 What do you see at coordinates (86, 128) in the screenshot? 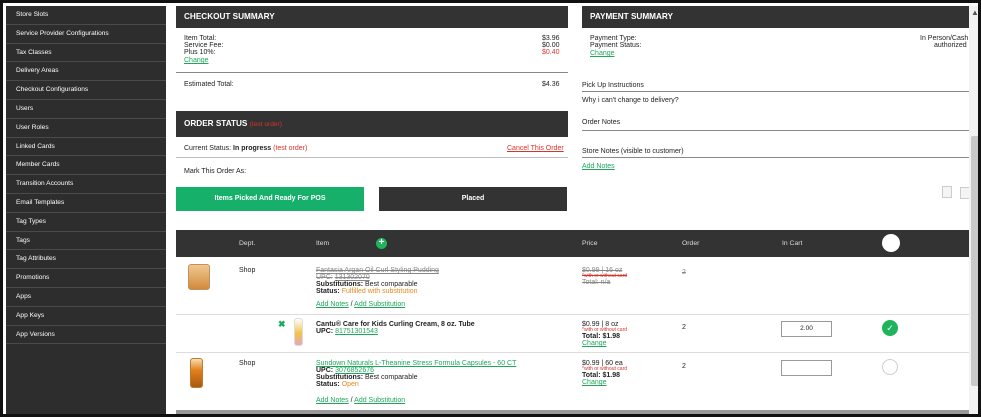
I see `sidebar-item-user-roles: User Roles` at bounding box center [86, 128].